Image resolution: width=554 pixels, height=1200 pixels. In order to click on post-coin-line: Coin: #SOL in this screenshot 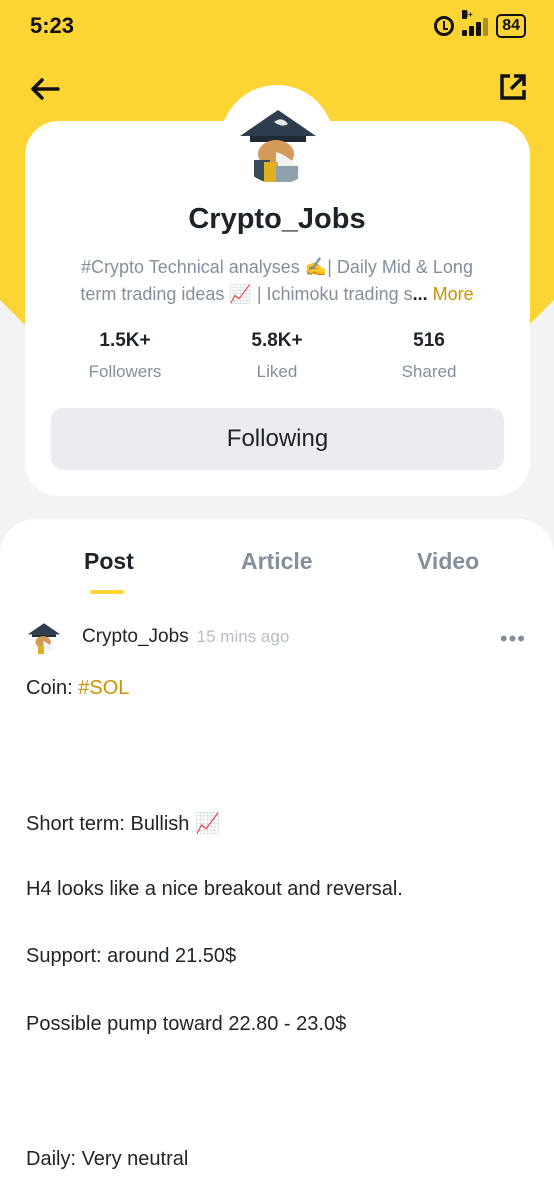, I will do `click(77, 688)`.